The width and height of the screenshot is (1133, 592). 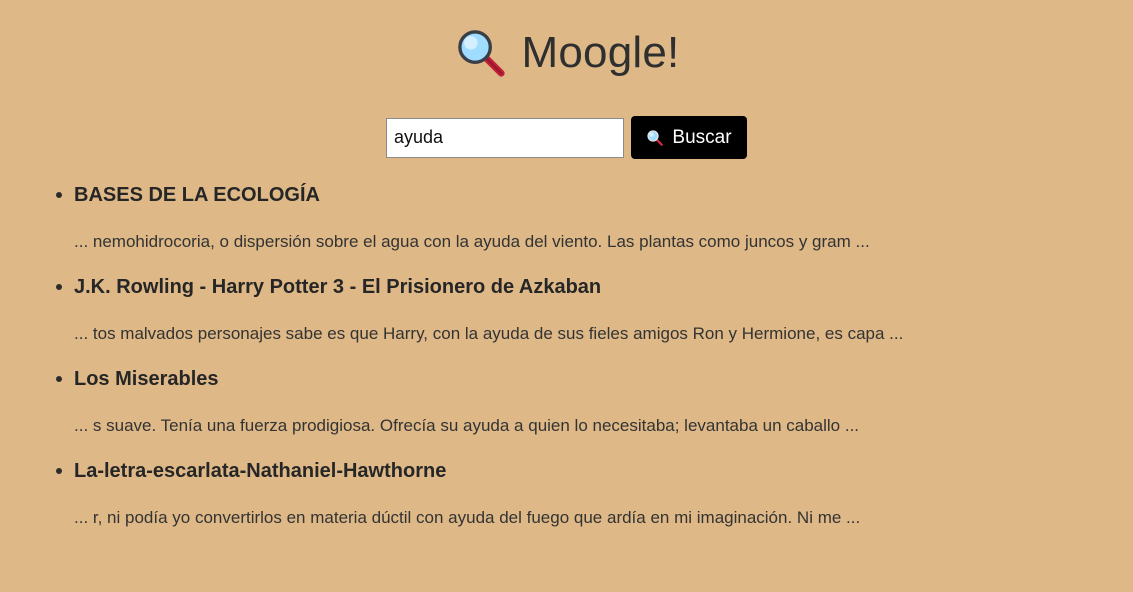 I want to click on app-title: Moogle!, so click(x=600, y=52).